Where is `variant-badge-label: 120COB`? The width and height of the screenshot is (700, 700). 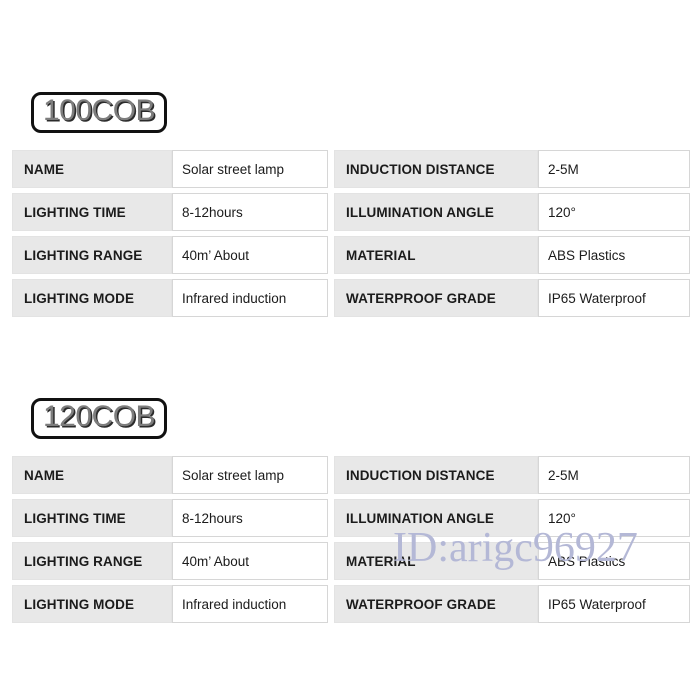
variant-badge-label: 120COB is located at coordinates (99, 416).